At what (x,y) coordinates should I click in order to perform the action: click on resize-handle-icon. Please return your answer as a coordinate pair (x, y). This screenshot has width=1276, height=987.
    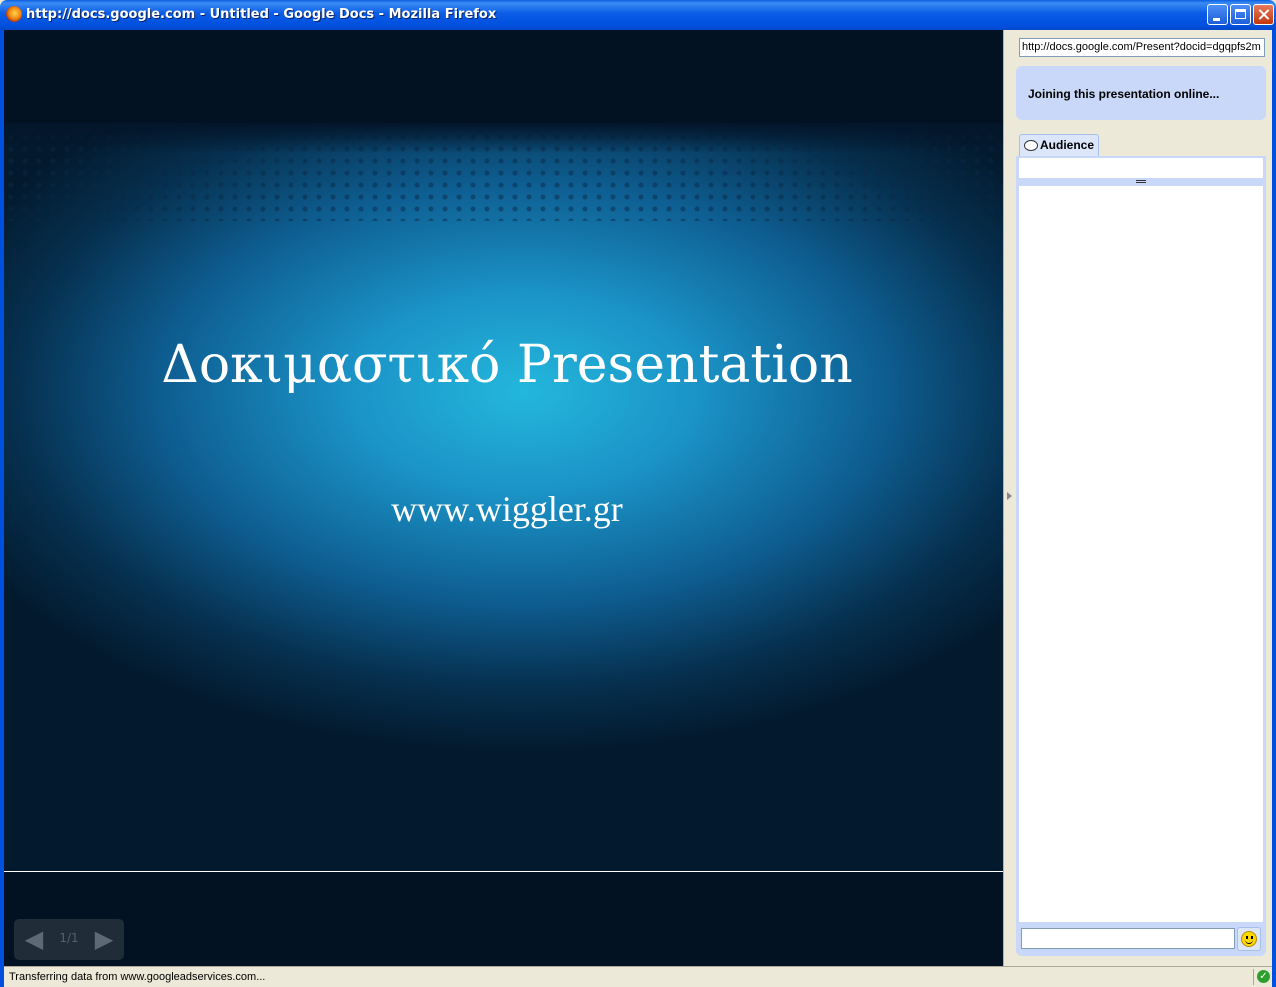
    Looking at the image, I should click on (1141, 181).